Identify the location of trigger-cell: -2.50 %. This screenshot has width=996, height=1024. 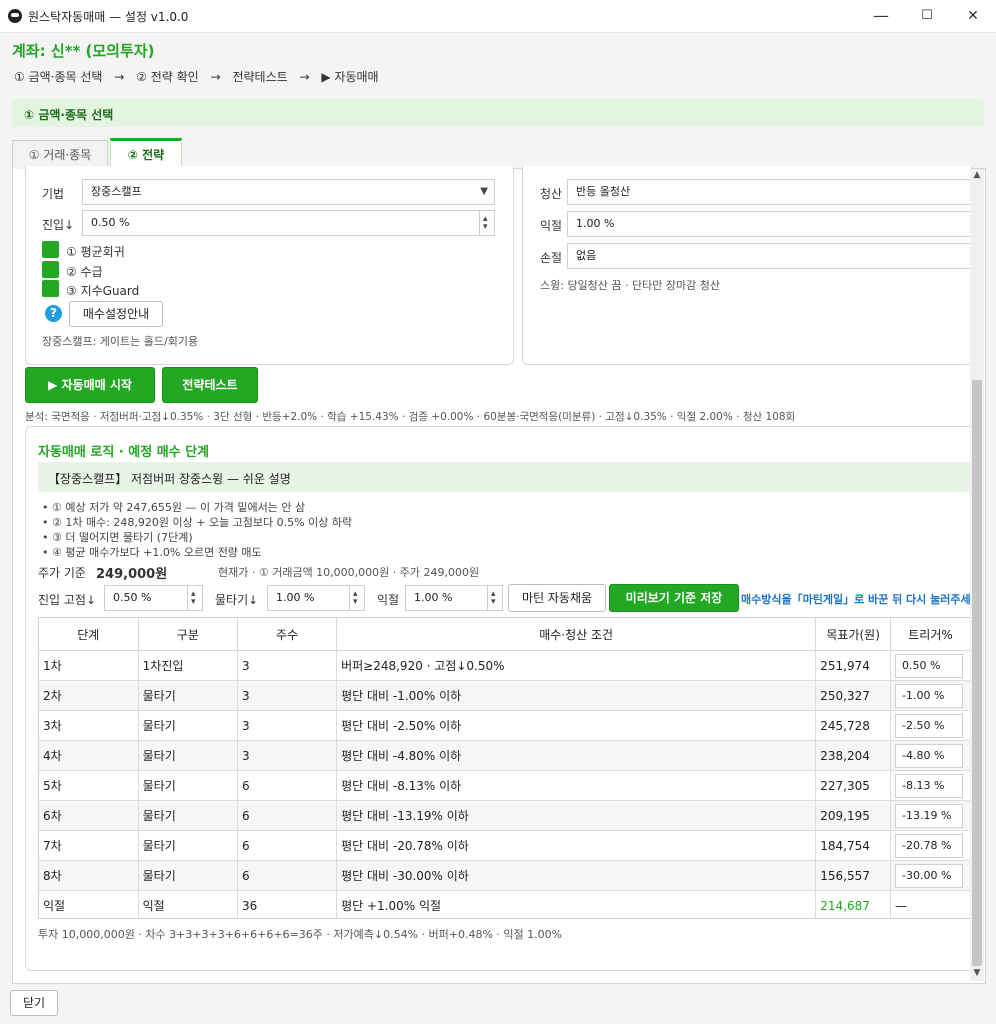
(930, 725).